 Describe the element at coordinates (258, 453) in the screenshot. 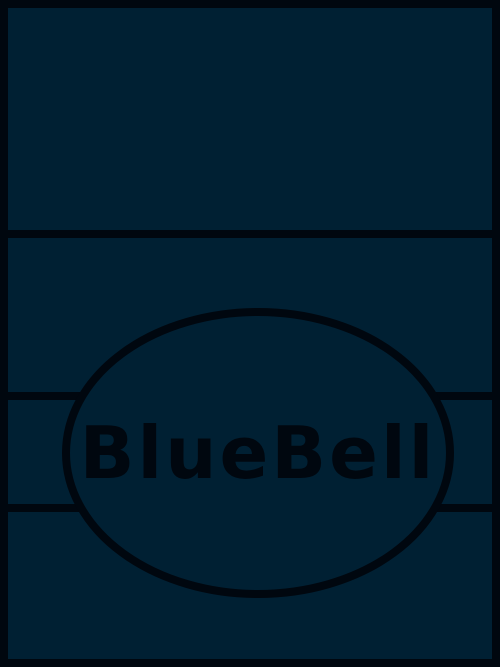

I see `brand-label-text: BlueBell` at that location.